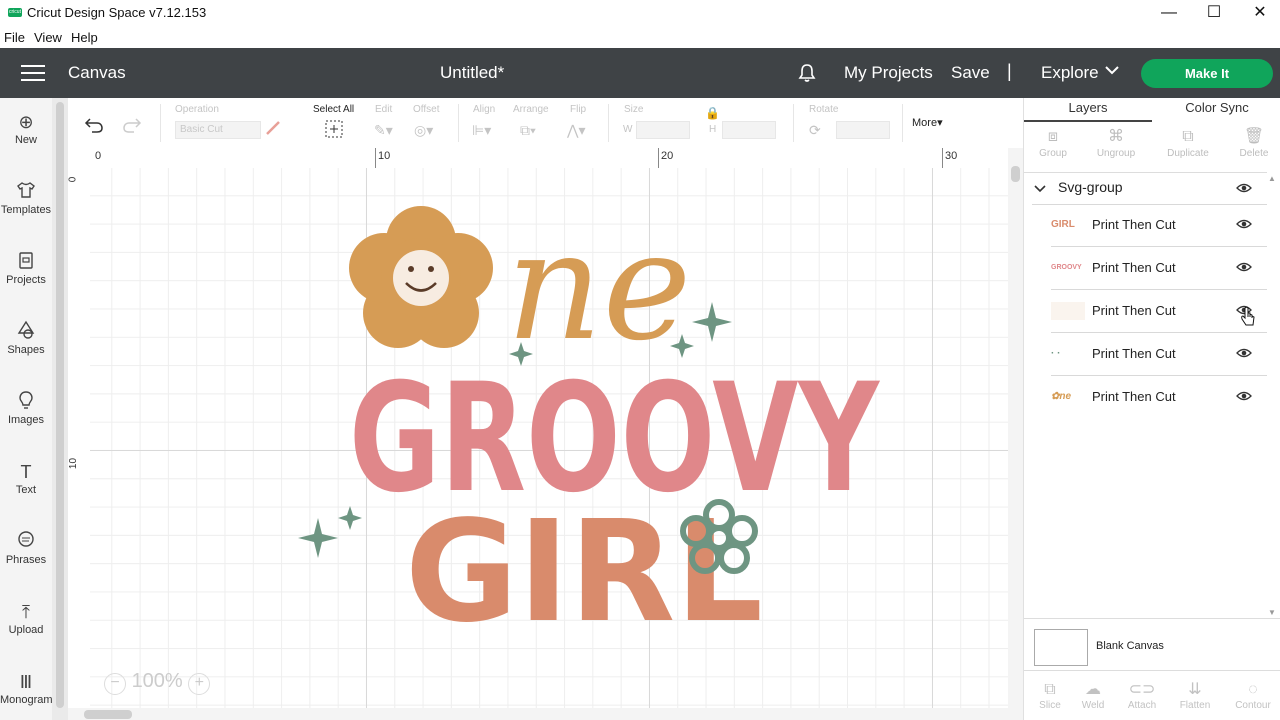 The height and width of the screenshot is (720, 1280). Describe the element at coordinates (545, 714) in the screenshot. I see `canvas-horizontal-scrollbar` at that location.